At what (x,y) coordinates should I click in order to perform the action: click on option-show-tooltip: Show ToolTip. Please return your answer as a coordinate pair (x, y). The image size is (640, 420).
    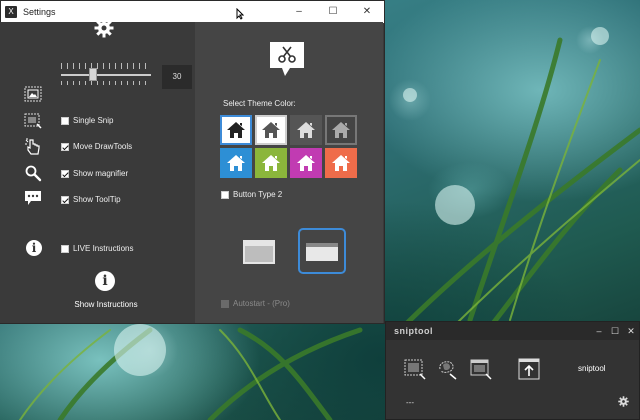
    Looking at the image, I should click on (91, 199).